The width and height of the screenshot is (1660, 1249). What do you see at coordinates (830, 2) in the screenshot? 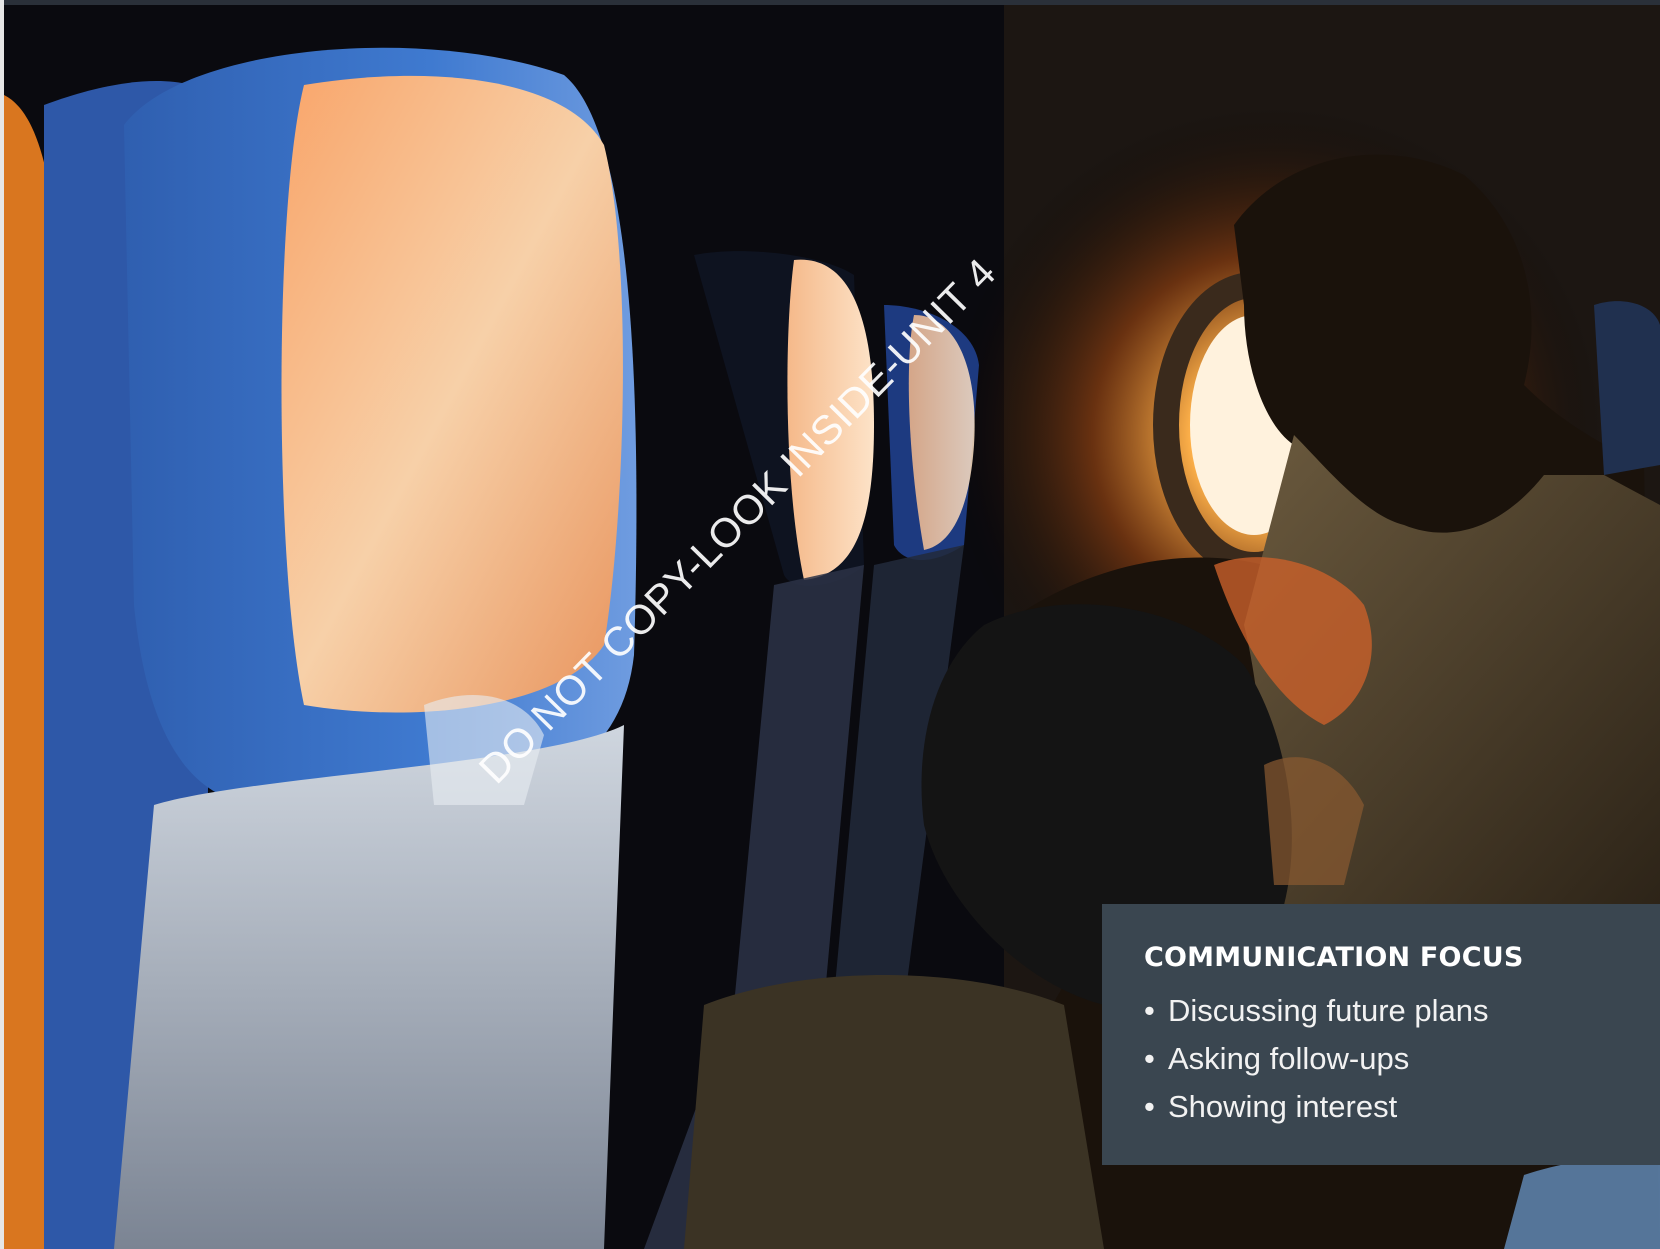
I see `top-border` at bounding box center [830, 2].